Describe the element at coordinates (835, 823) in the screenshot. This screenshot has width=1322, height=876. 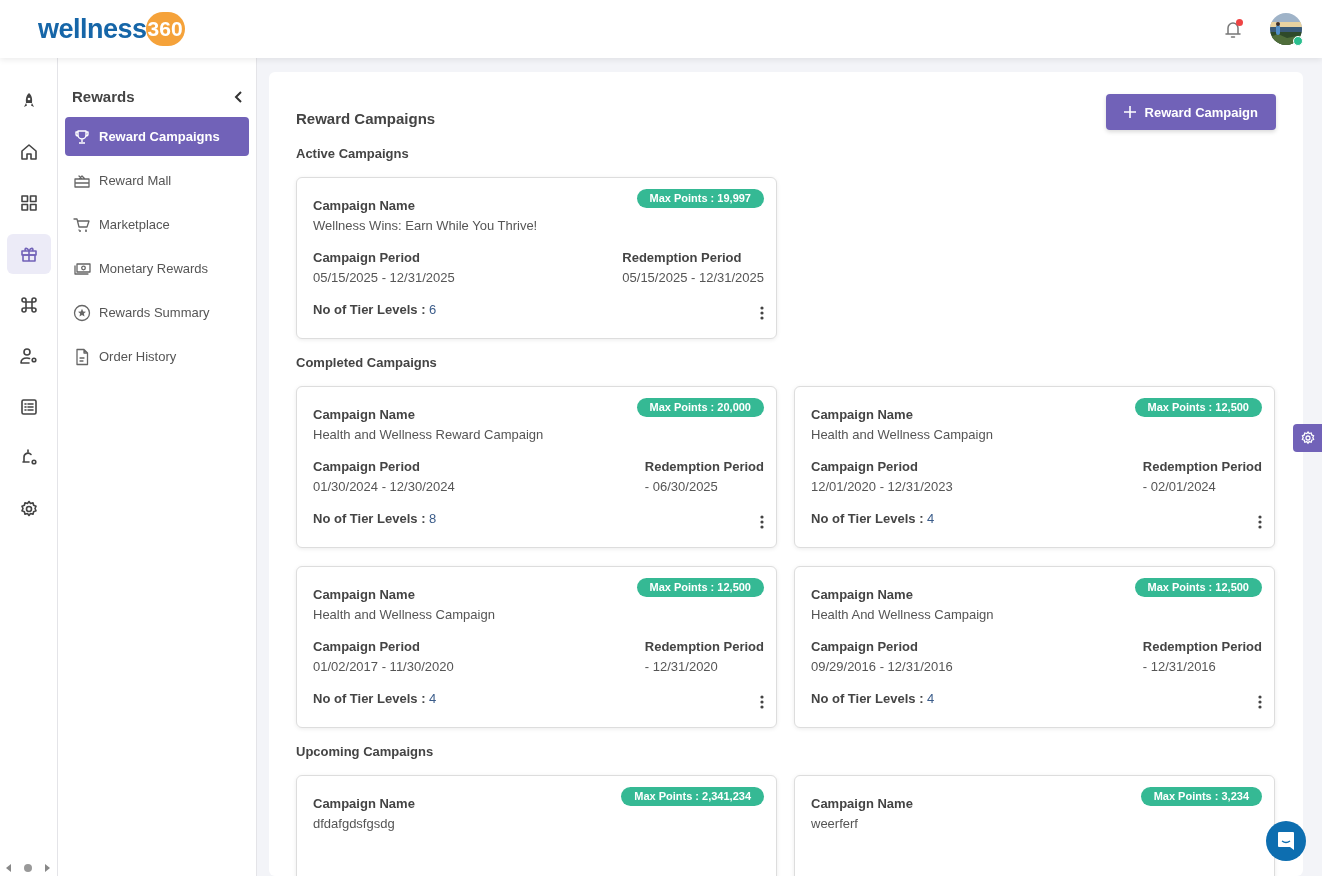
I see `campaign-name: weerferf` at that location.